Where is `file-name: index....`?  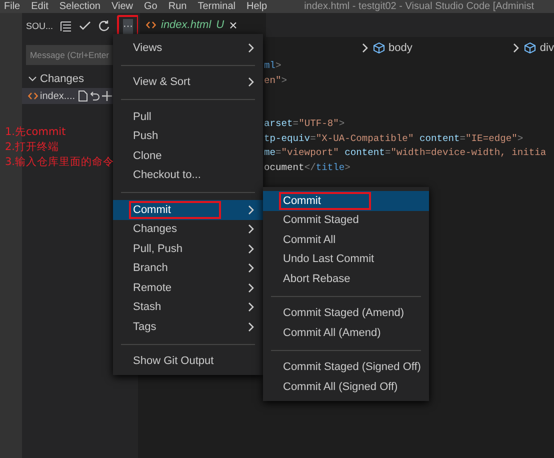
file-name: index.... is located at coordinates (58, 96).